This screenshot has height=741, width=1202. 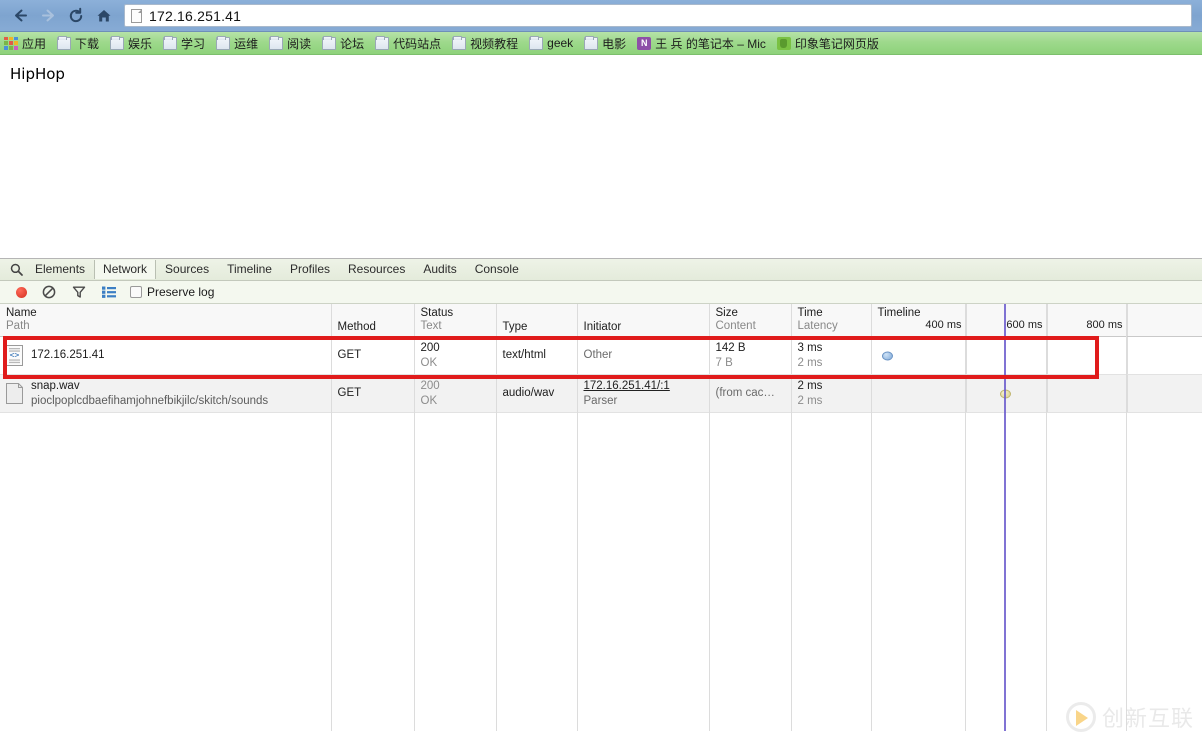 I want to click on bookmark-geek: geek, so click(x=551, y=42).